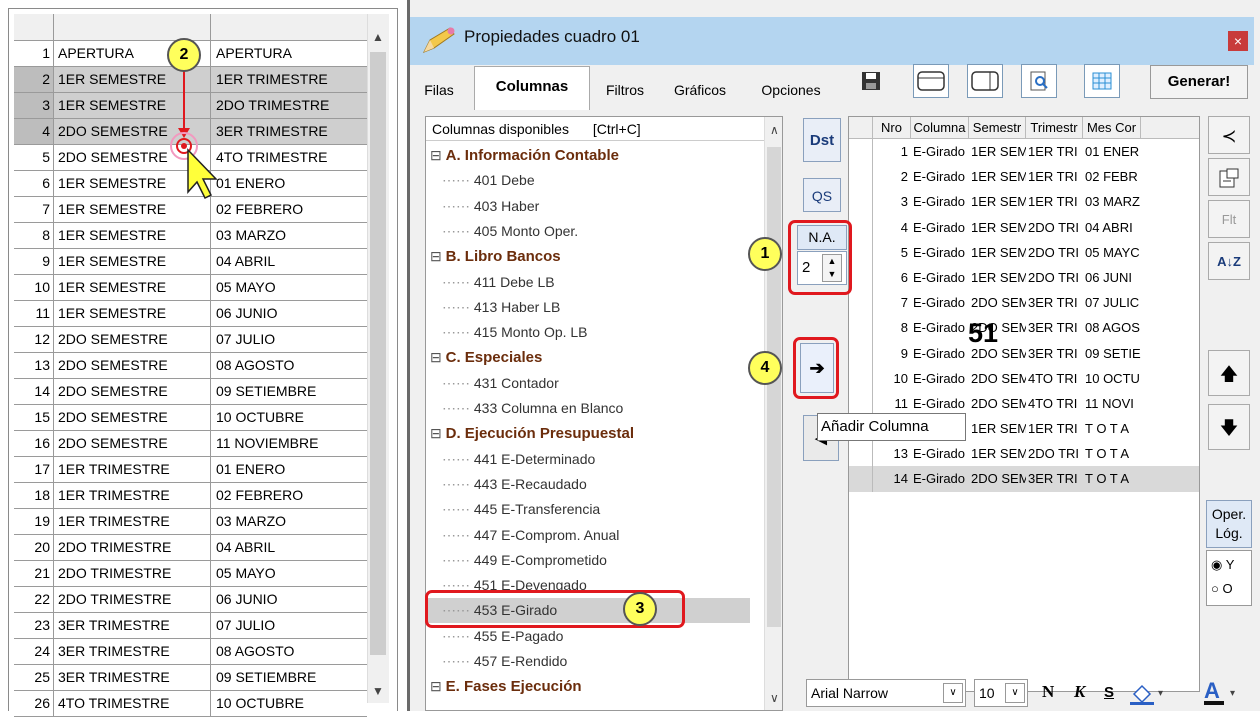 The height and width of the screenshot is (717, 1260). What do you see at coordinates (892, 127) in the screenshot?
I see `grid-header-cell: Nro` at bounding box center [892, 127].